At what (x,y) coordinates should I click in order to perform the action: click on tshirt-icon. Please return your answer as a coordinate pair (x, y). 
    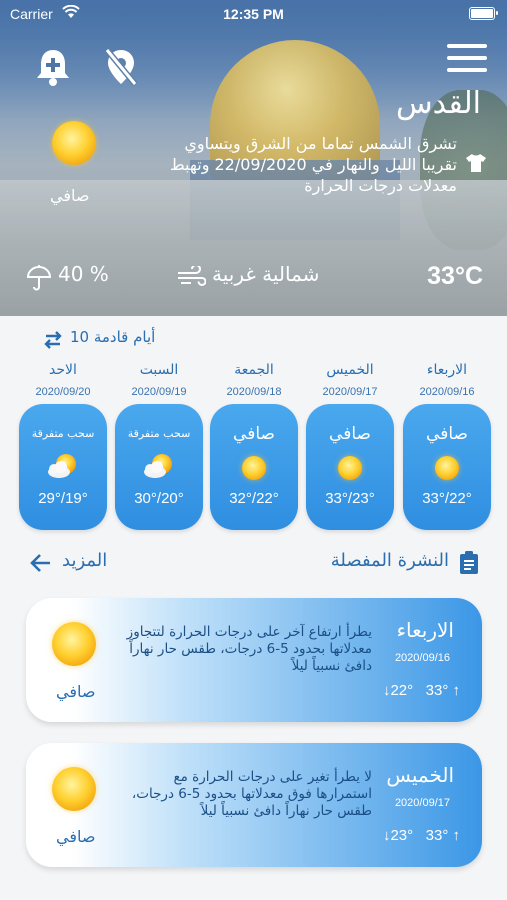
    Looking at the image, I should click on (476, 163).